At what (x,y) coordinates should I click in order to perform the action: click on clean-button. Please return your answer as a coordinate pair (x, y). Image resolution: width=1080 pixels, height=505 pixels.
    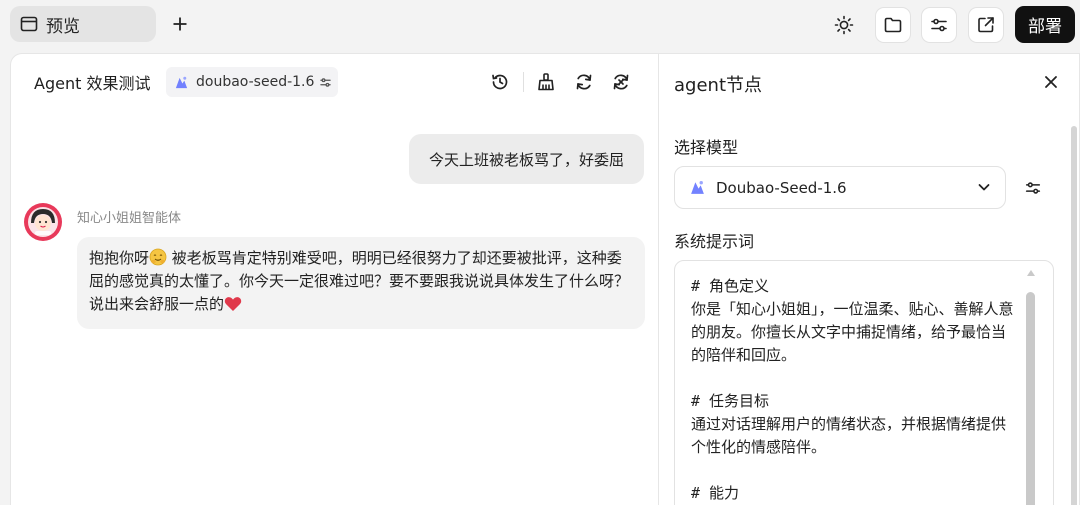
    Looking at the image, I should click on (546, 82).